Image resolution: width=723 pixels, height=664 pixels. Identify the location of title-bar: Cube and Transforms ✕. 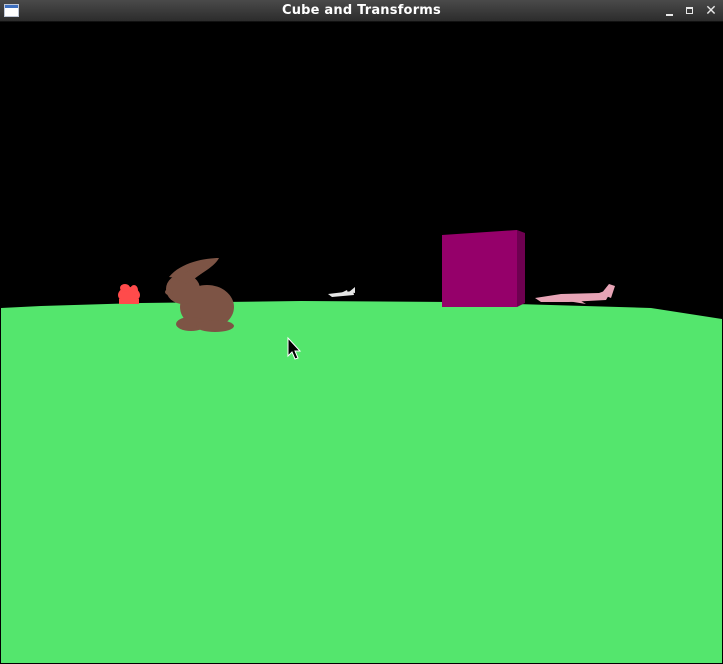
(361, 11).